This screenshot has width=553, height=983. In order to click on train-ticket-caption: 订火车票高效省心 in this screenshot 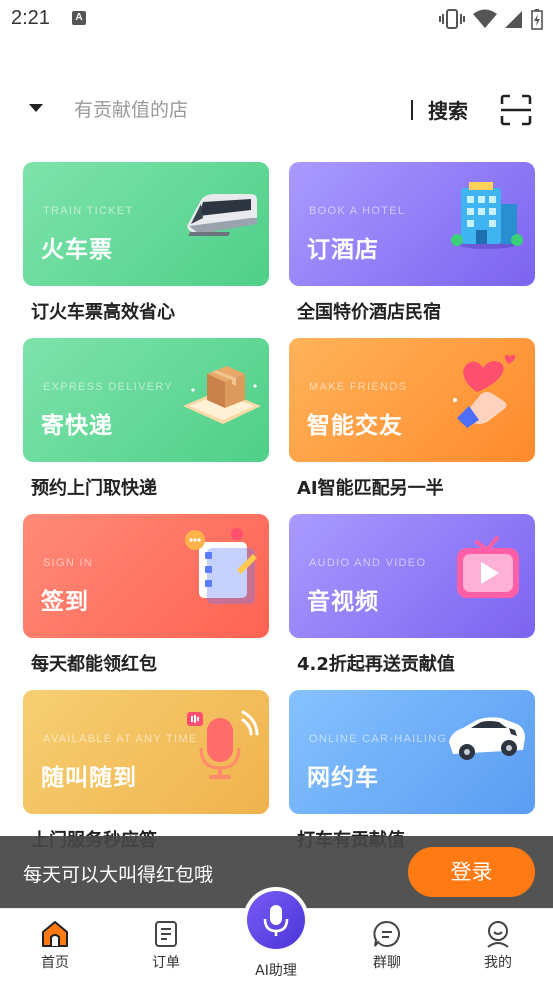, I will do `click(103, 312)`.